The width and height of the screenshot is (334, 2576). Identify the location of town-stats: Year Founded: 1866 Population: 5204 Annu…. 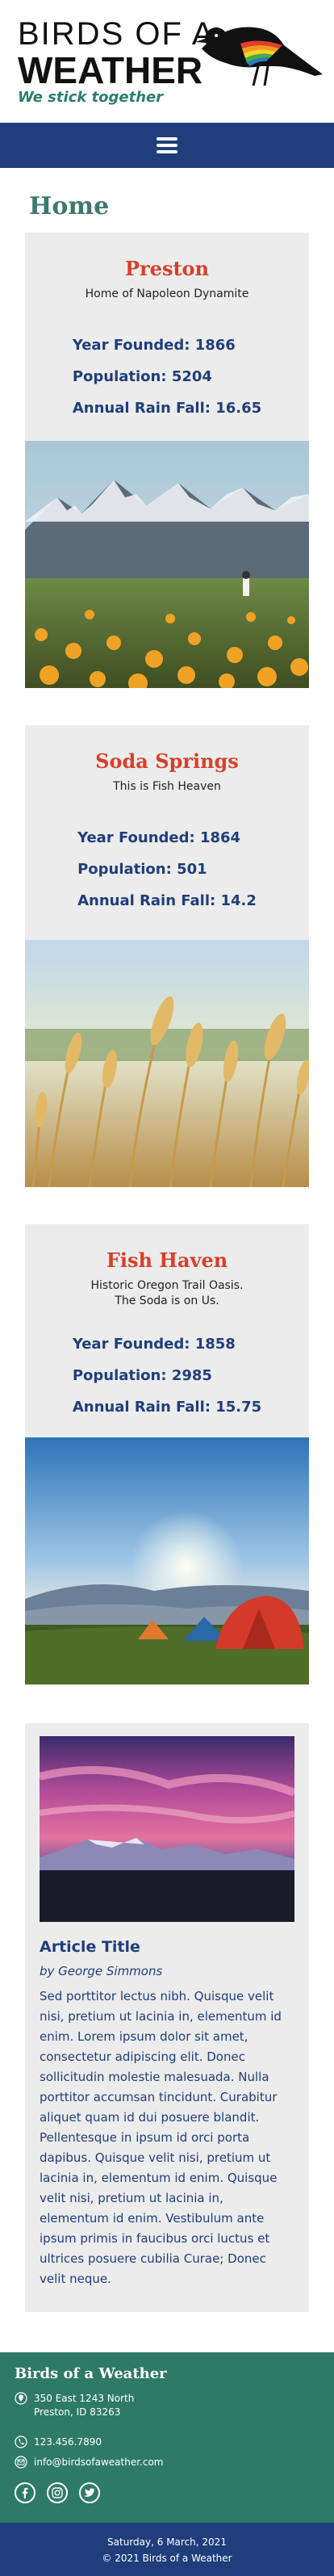
(167, 376).